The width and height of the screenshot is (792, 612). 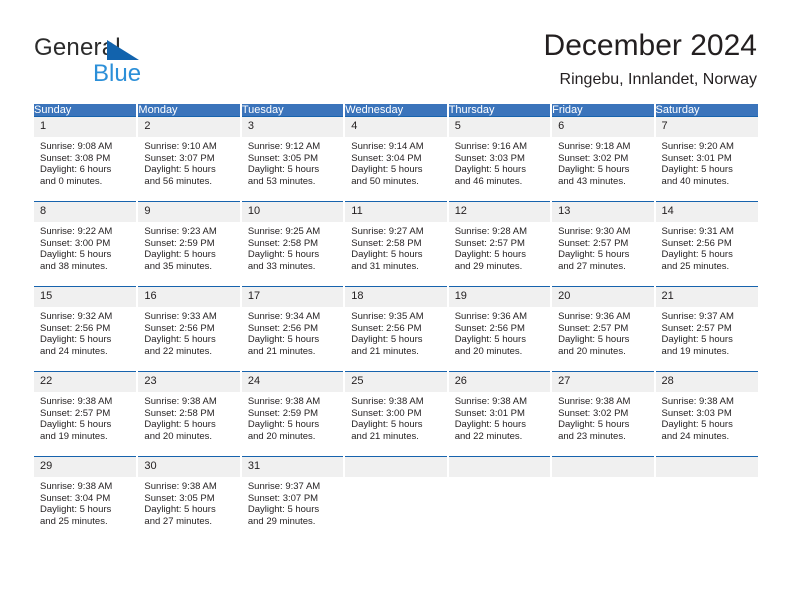 I want to click on daylight-minutes: and 50 minutes., so click(x=385, y=181).